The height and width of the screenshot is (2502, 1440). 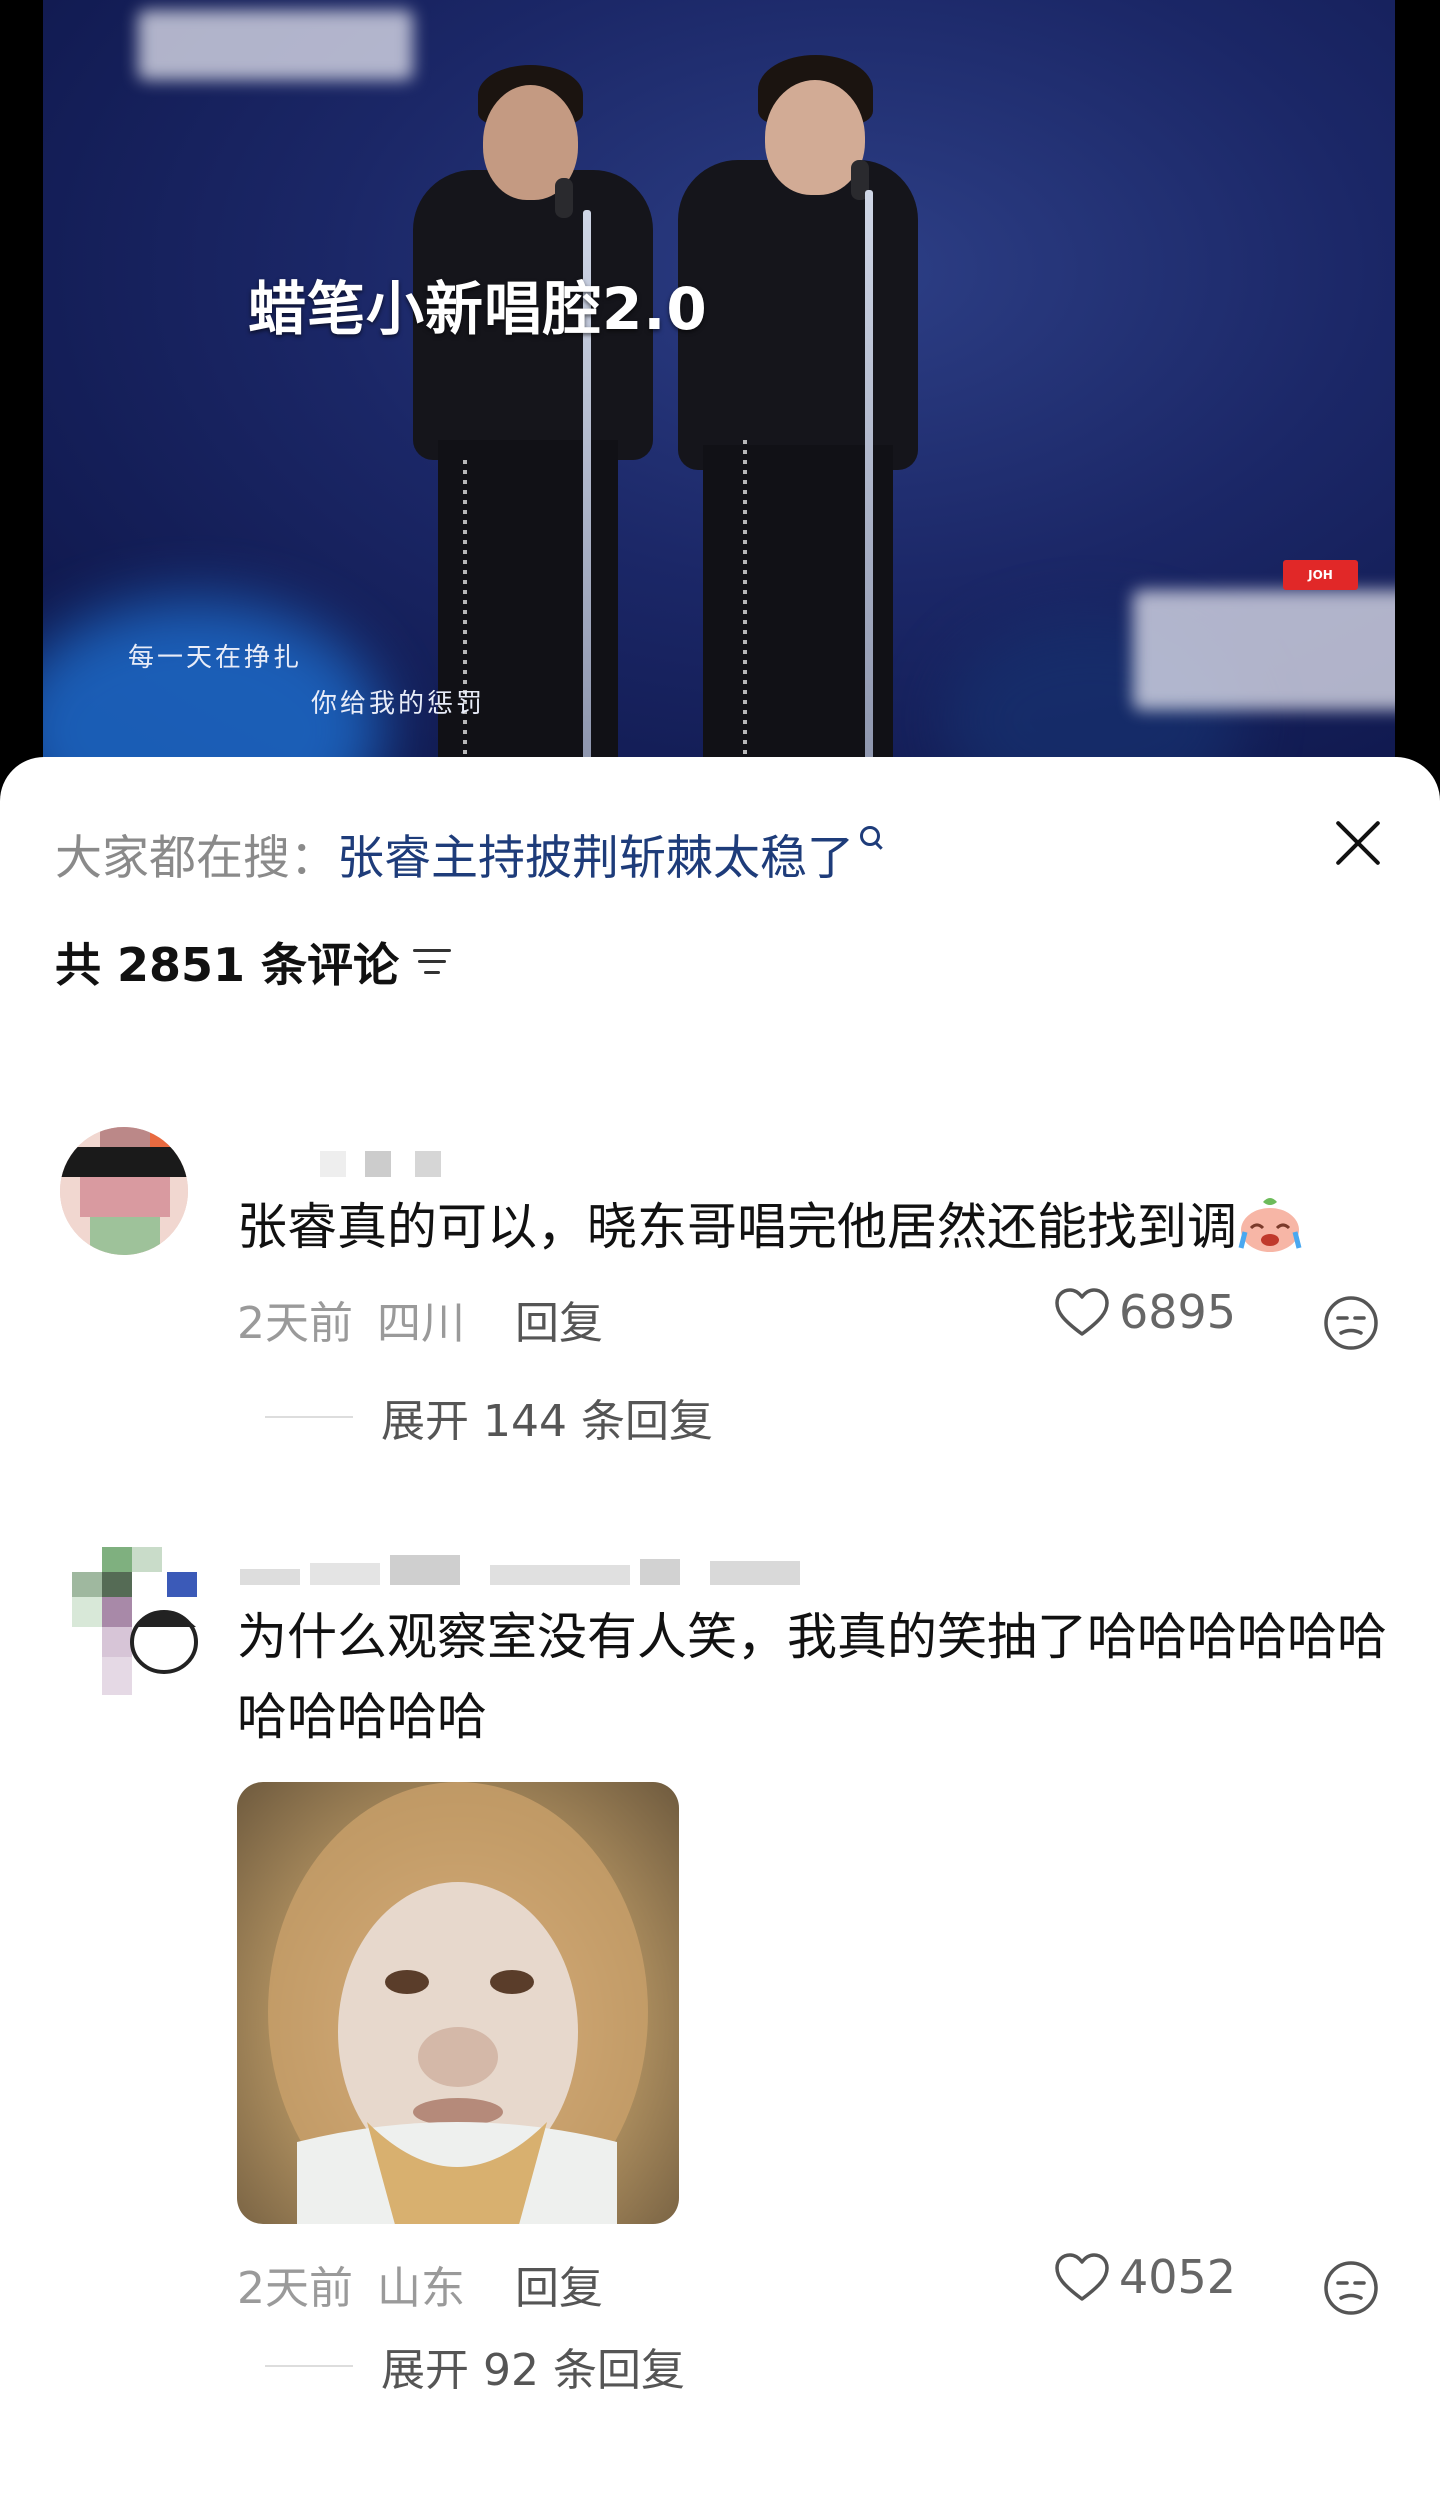 What do you see at coordinates (595, 858) in the screenshot?
I see `search-suggestion-link: 张睿主持披荆斩棘太稳了` at bounding box center [595, 858].